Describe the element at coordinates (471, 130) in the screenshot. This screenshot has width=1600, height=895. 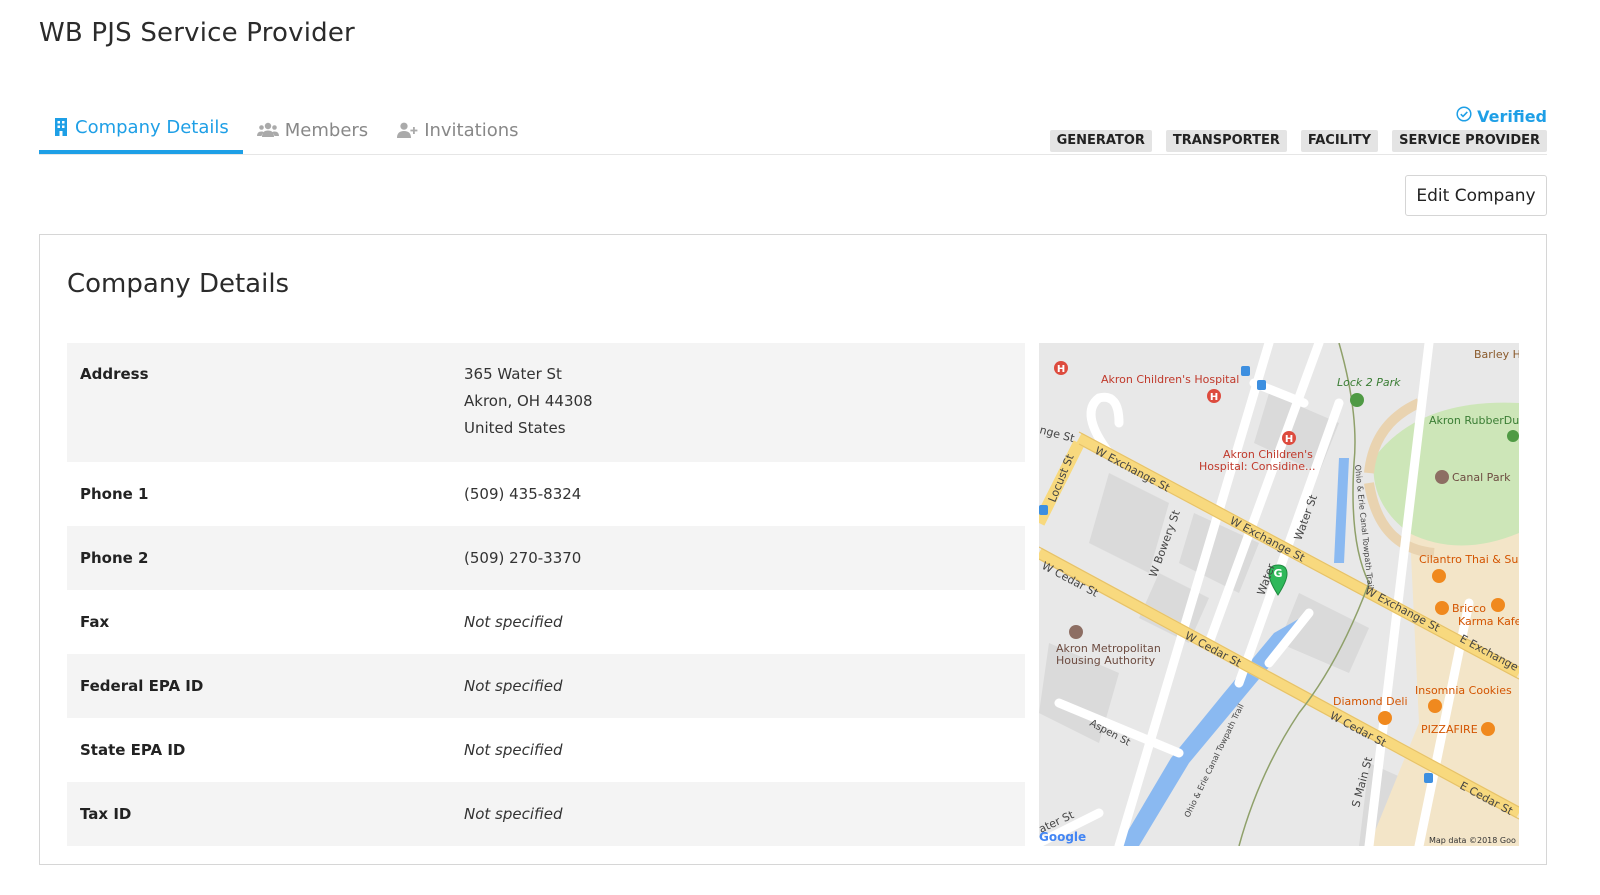
I see `tab-label: Invitations` at that location.